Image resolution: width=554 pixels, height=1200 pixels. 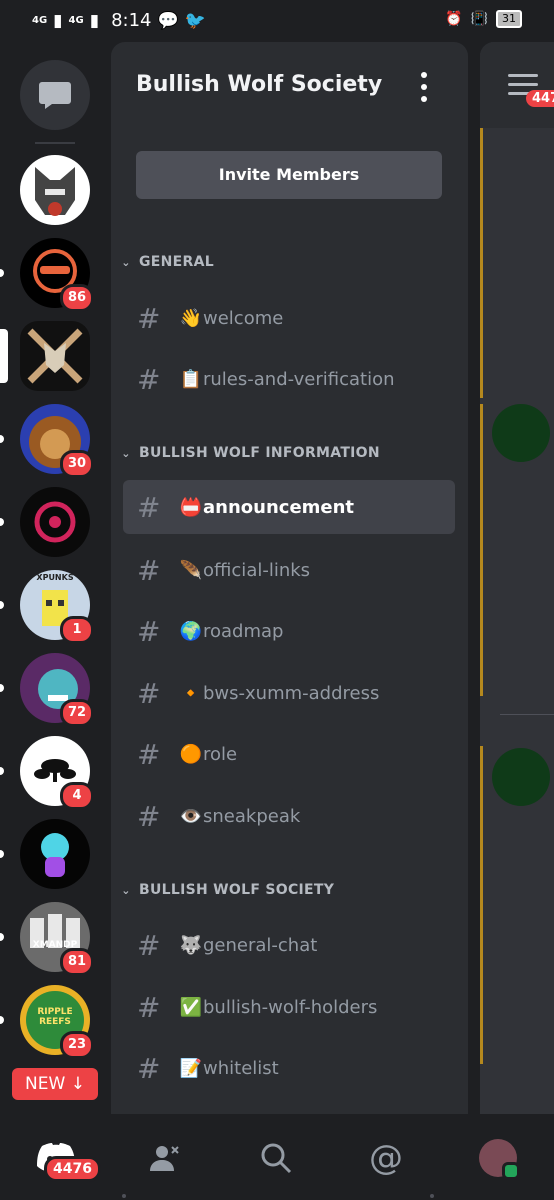 I want to click on server-wolf, so click(x=55, y=190).